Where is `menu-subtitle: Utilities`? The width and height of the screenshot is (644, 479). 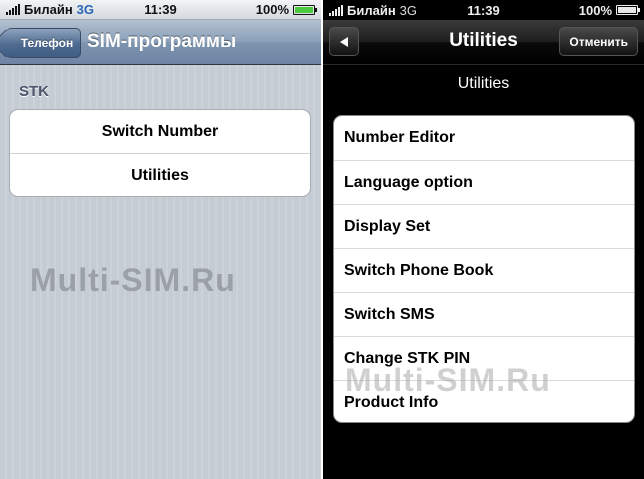 menu-subtitle: Utilities is located at coordinates (483, 83).